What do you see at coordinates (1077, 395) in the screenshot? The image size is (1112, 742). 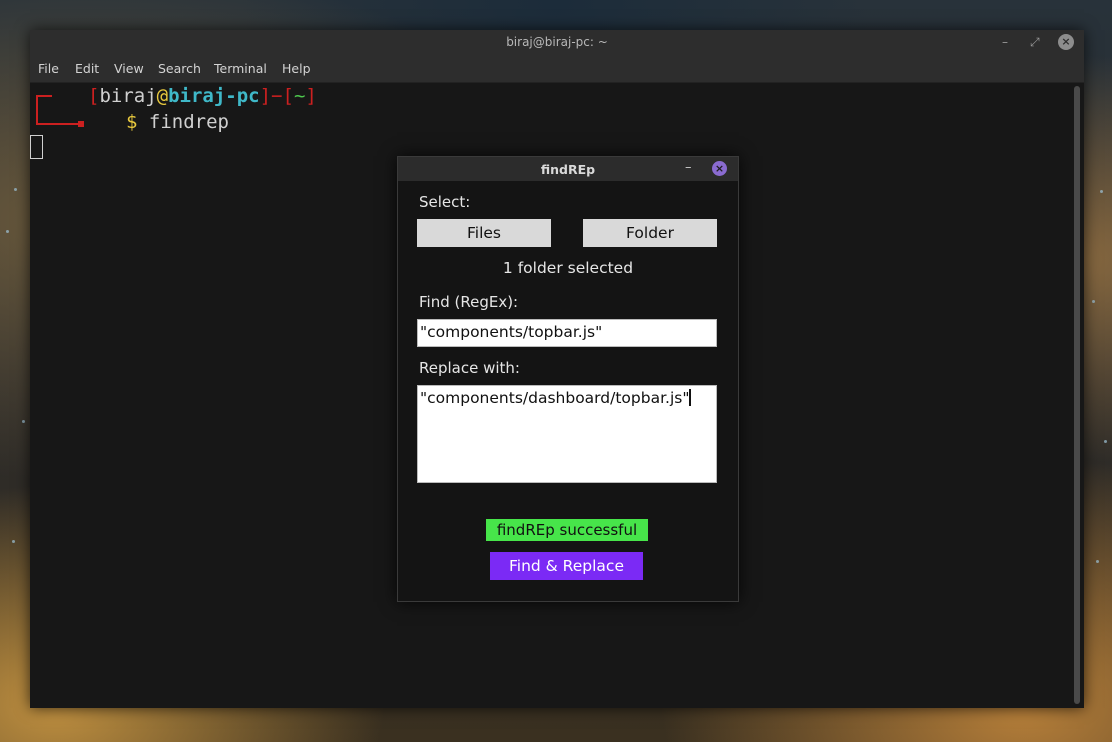 I see `terminal-scrollbar` at bounding box center [1077, 395].